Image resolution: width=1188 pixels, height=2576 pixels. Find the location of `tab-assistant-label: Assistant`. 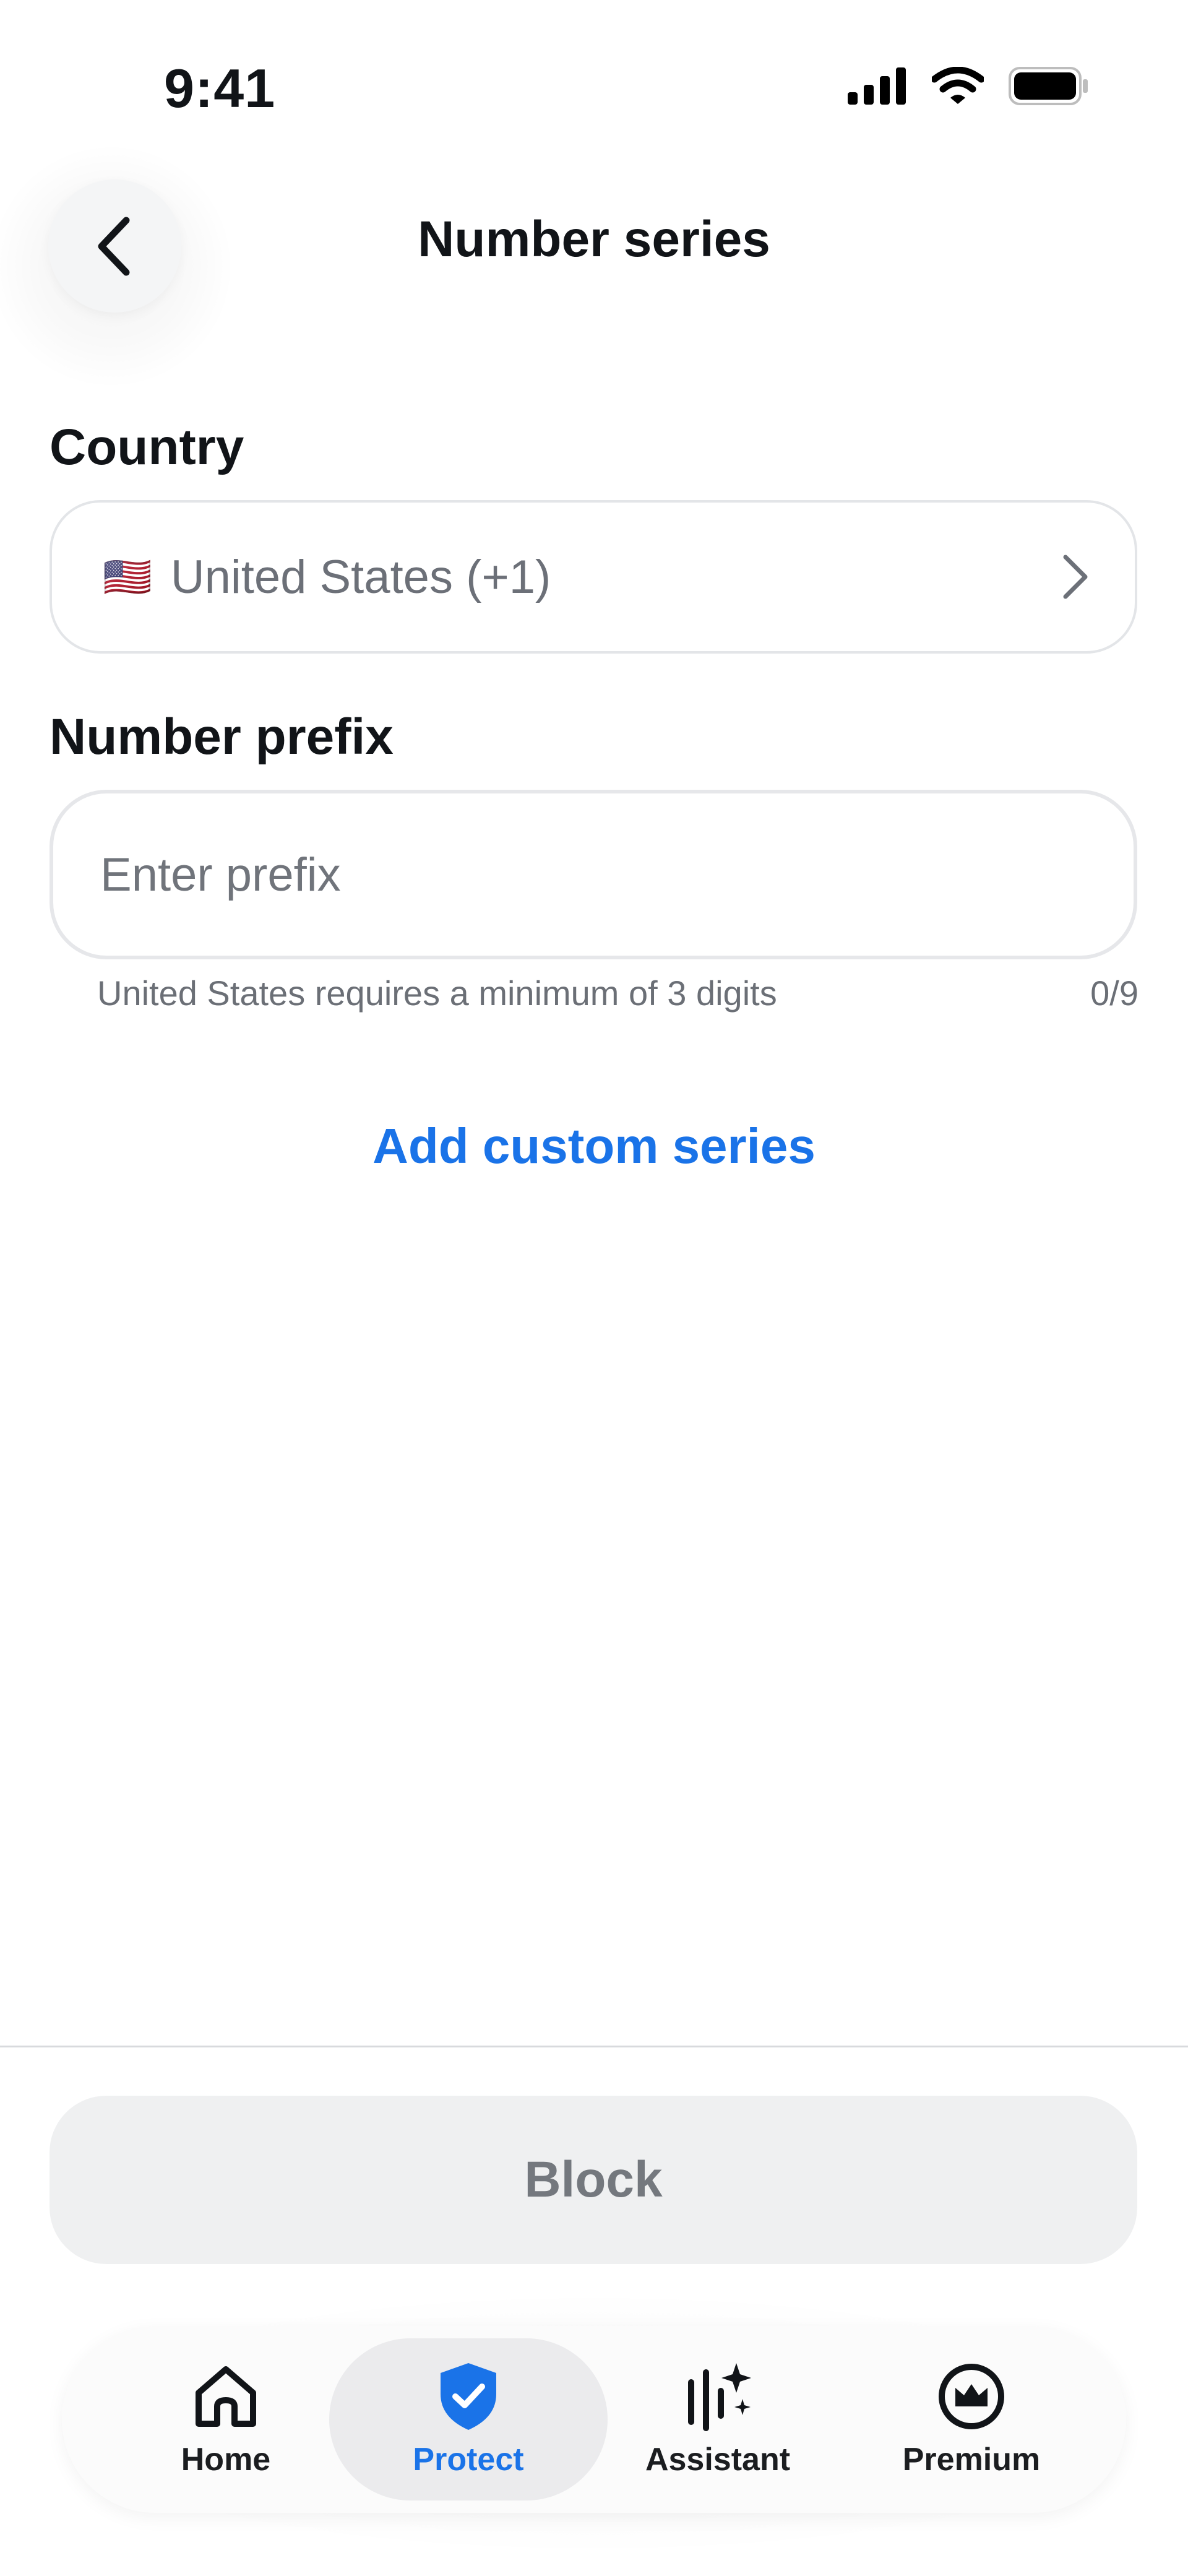

tab-assistant-label: Assistant is located at coordinates (718, 2460).